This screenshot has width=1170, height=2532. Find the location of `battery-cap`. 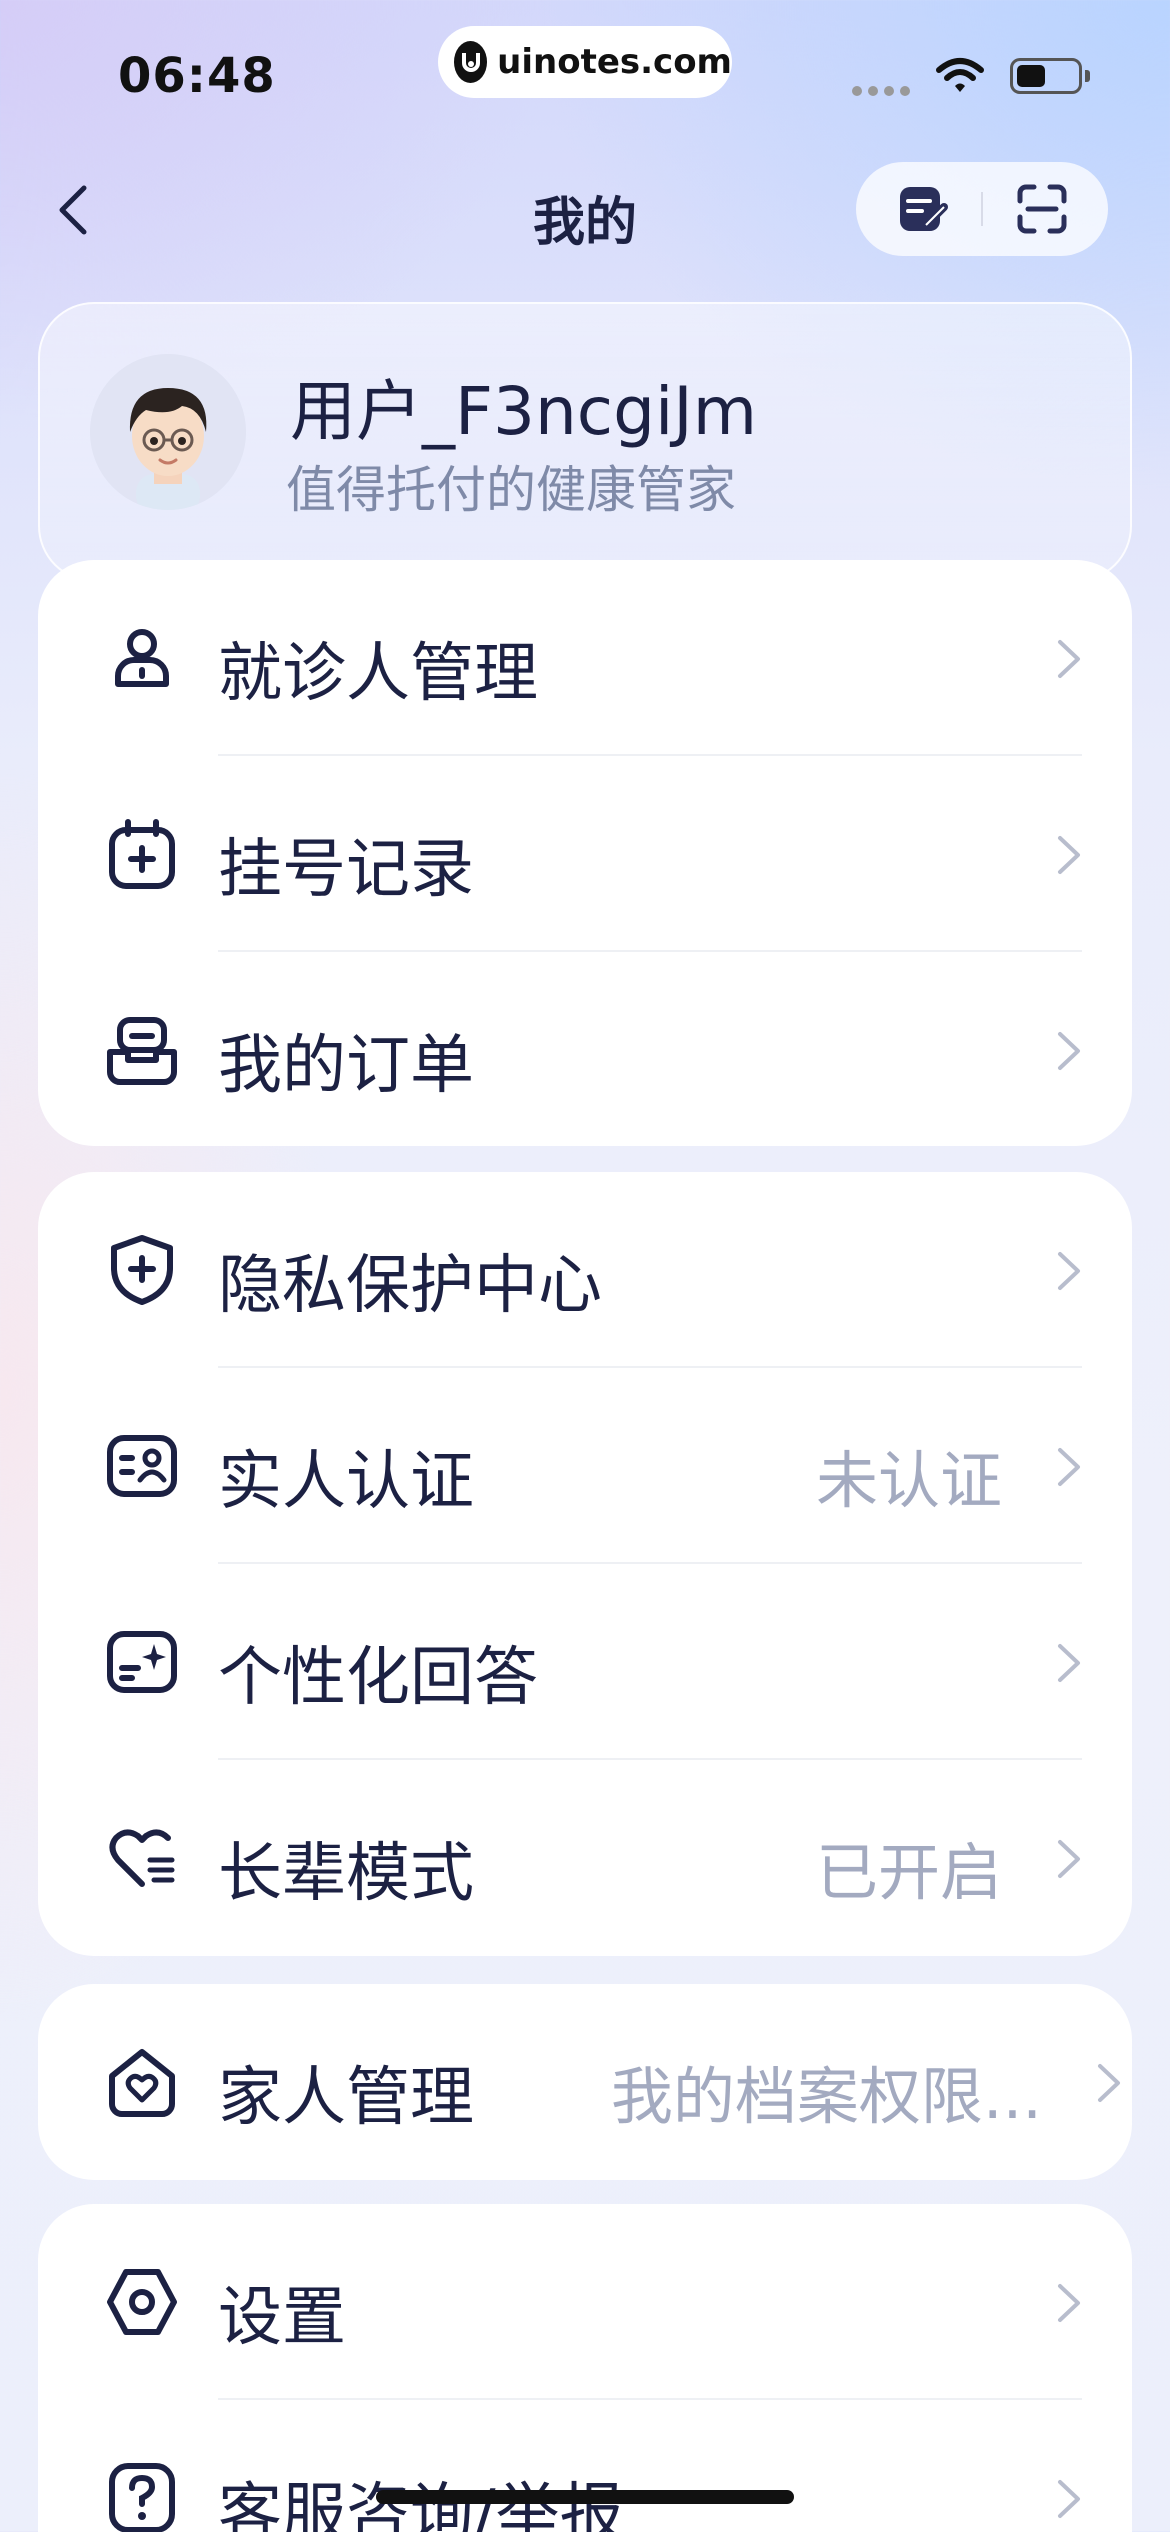

battery-cap is located at coordinates (1087, 76).